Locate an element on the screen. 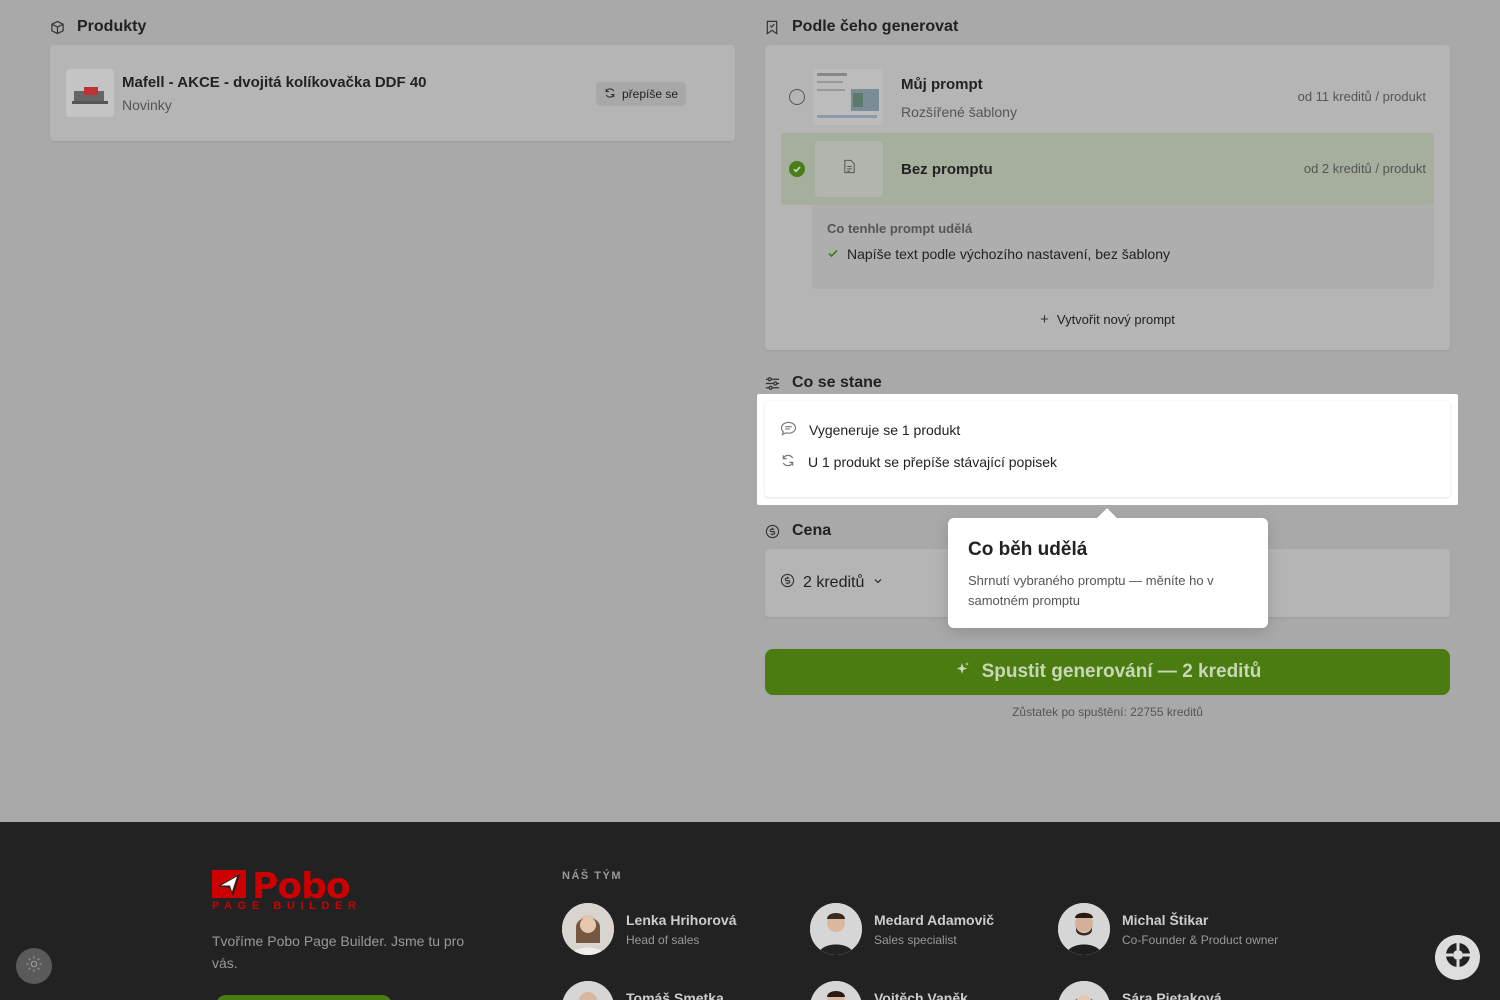 The image size is (1500, 1000). team-member: Michal Štikar Co-Founder & Product owner is located at coordinates (1178, 929).